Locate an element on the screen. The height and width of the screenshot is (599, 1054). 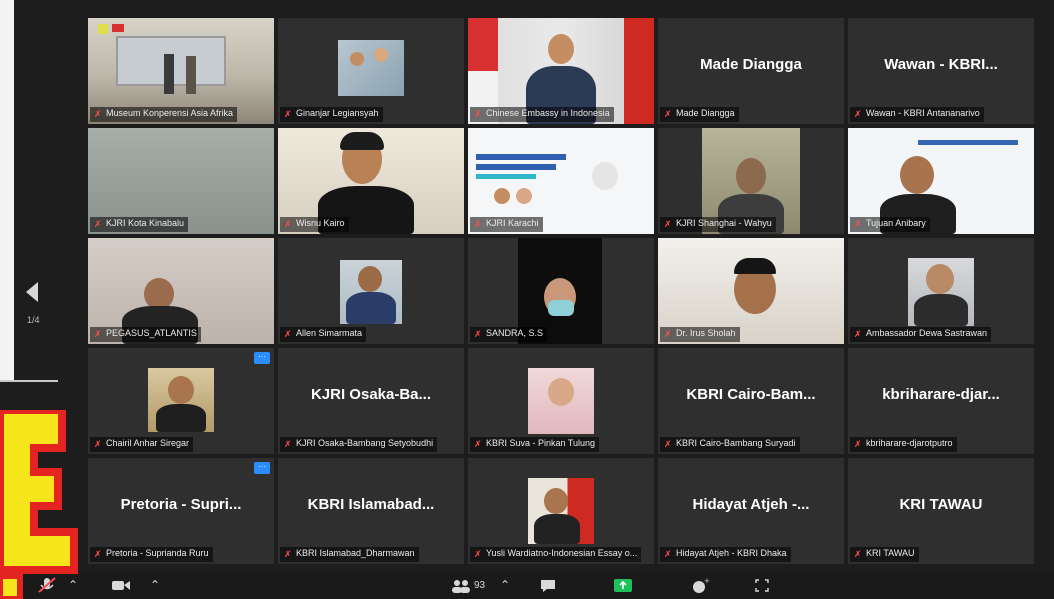
video-tile: Made Diangga ✗ Made Diangga is located at coordinates (751, 71).